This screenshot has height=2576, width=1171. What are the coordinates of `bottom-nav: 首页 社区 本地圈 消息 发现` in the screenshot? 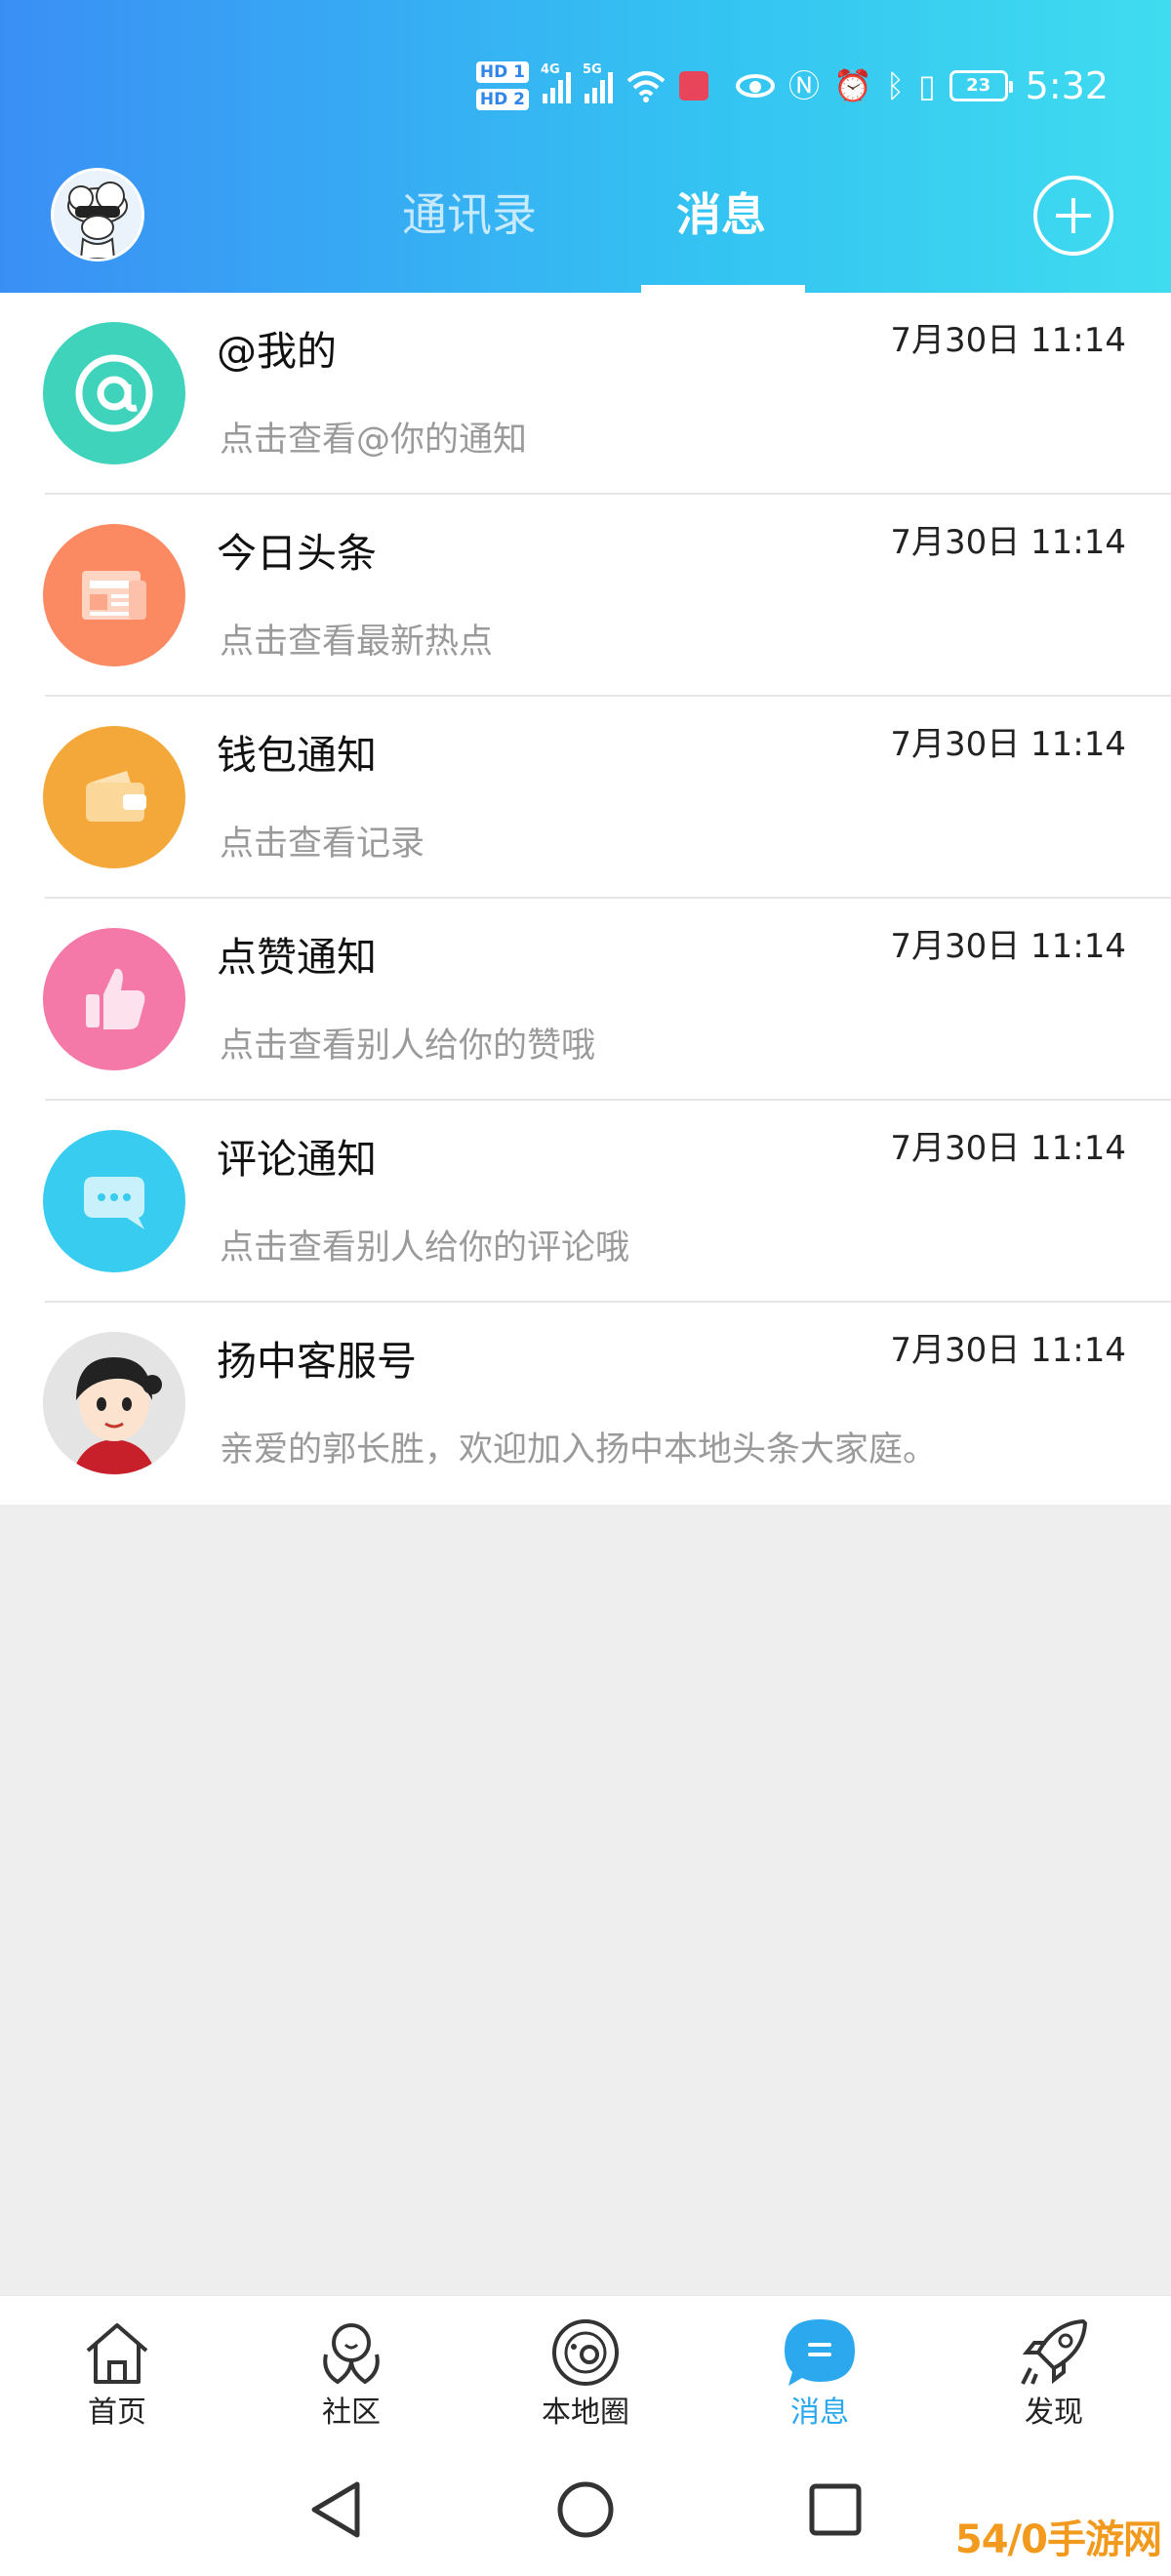 It's located at (585, 2369).